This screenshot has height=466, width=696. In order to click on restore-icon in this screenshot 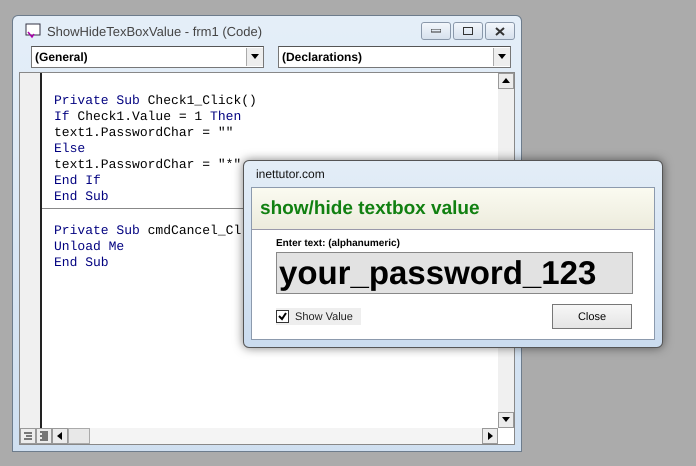, I will do `click(468, 31)`.